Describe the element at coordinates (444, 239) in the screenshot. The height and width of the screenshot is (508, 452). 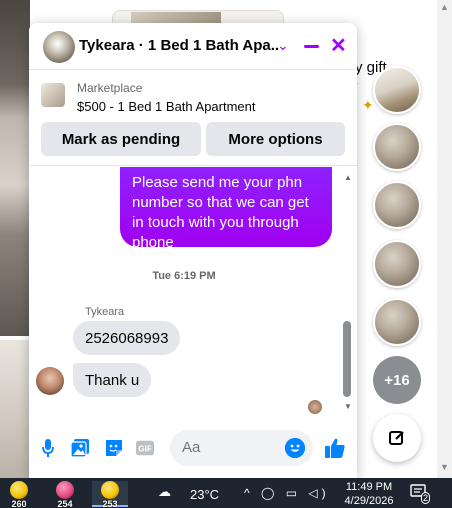
I see `page-scrollbar: ▲ ▼` at that location.